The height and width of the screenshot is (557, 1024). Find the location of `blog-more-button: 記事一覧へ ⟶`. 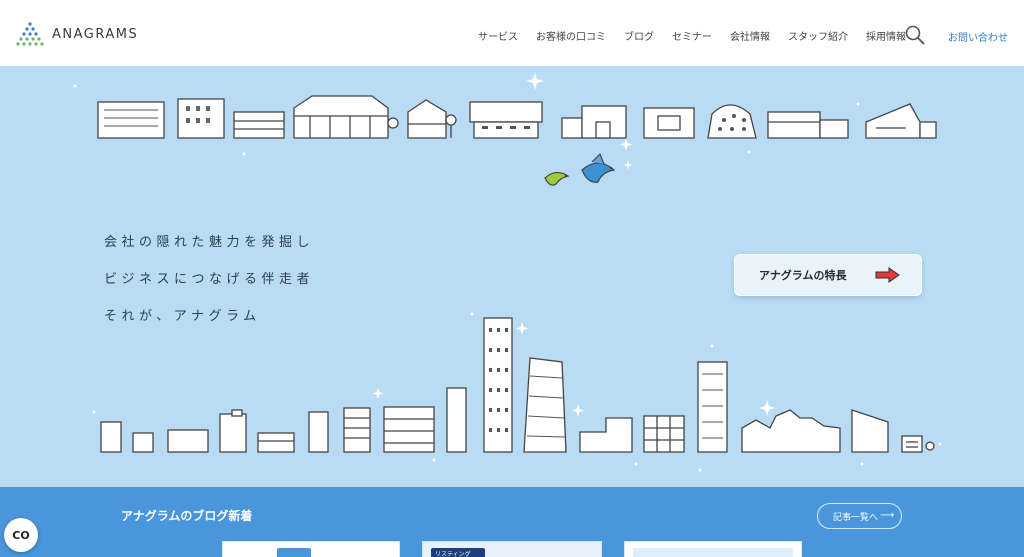

blog-more-button: 記事一覧へ ⟶ is located at coordinates (859, 516).